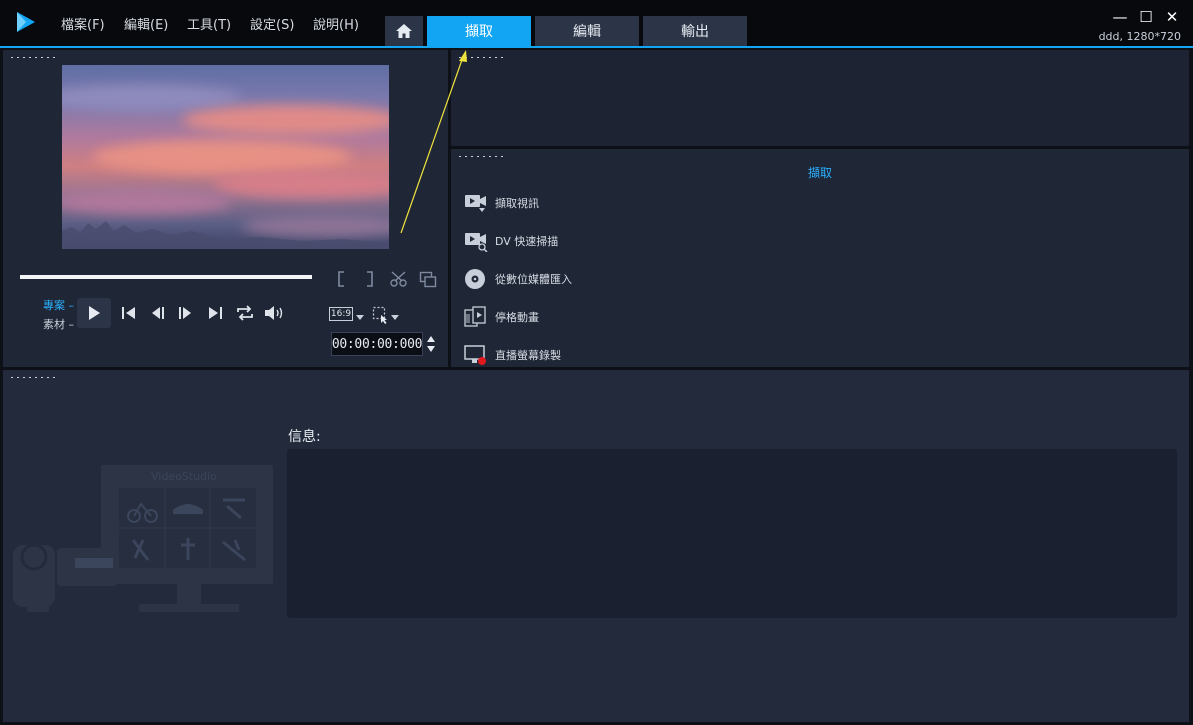  Describe the element at coordinates (209, 23) in the screenshot. I see `menu-tools: 工具(T)` at that location.